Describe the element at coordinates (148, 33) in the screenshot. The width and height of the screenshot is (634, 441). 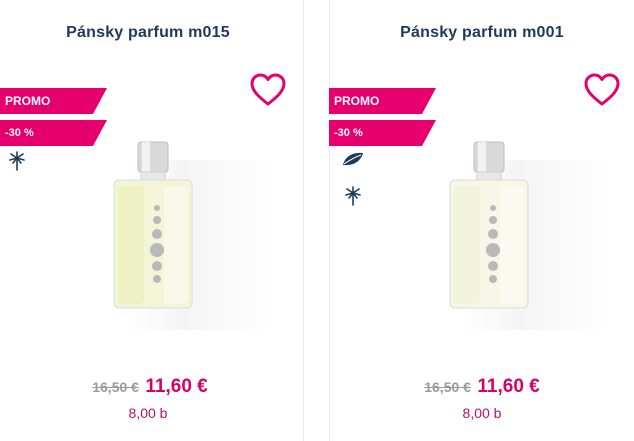
I see `product-title: Pánsky parfum m015` at that location.